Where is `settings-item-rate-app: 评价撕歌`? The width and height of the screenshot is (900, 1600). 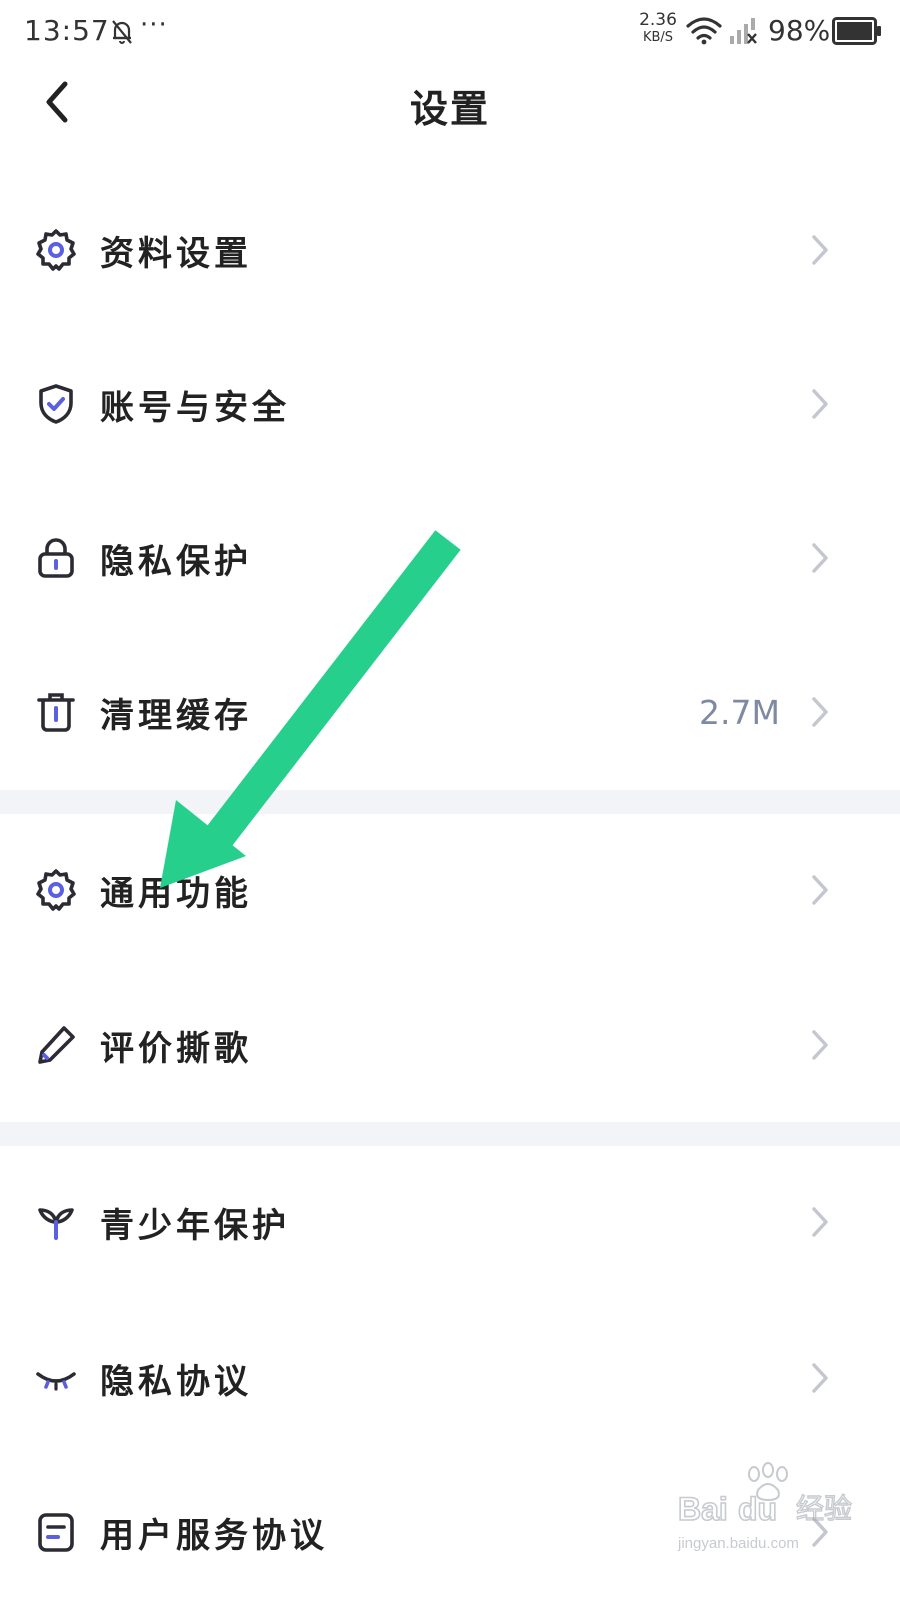
settings-item-rate-app: 评价撕歌 is located at coordinates (450, 1045).